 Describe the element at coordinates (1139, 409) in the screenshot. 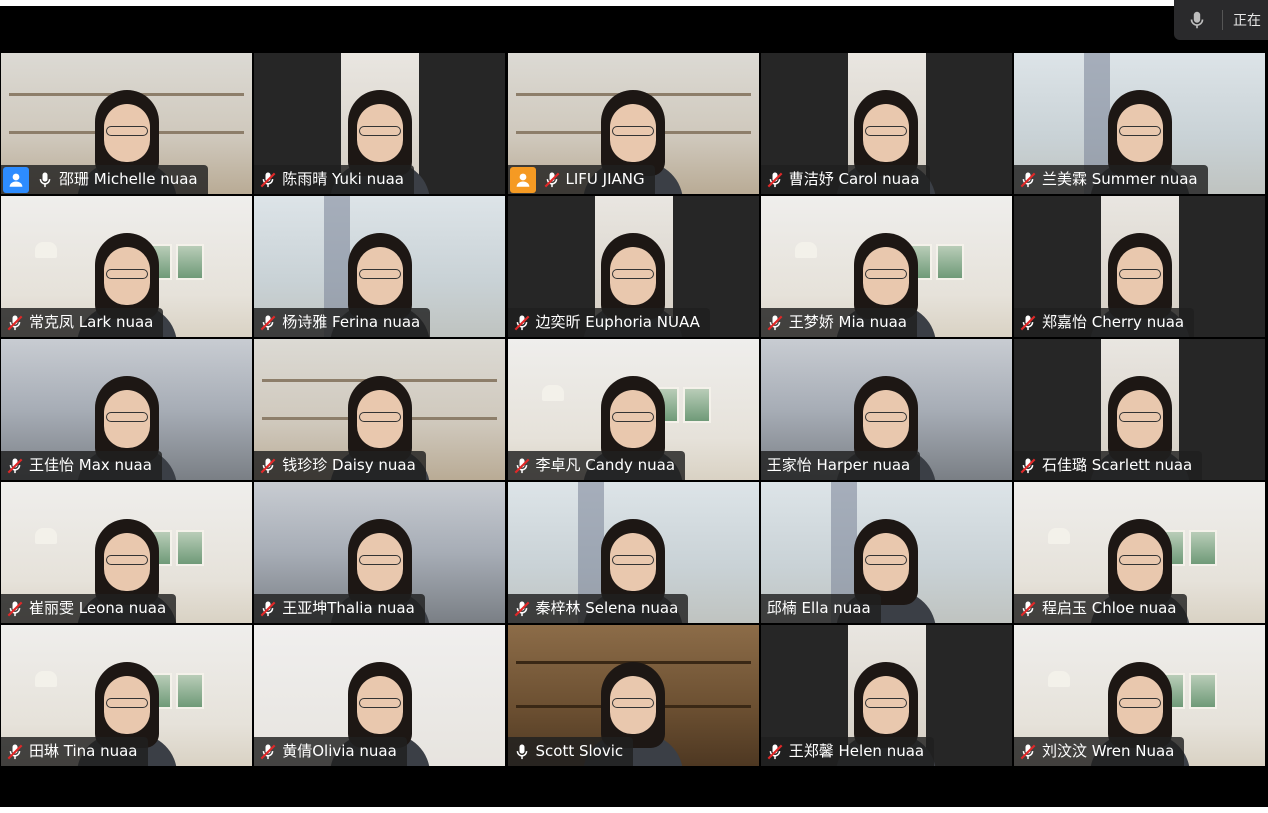

I see `participant-tile: 石佳璐 Scarlett nuaa` at that location.